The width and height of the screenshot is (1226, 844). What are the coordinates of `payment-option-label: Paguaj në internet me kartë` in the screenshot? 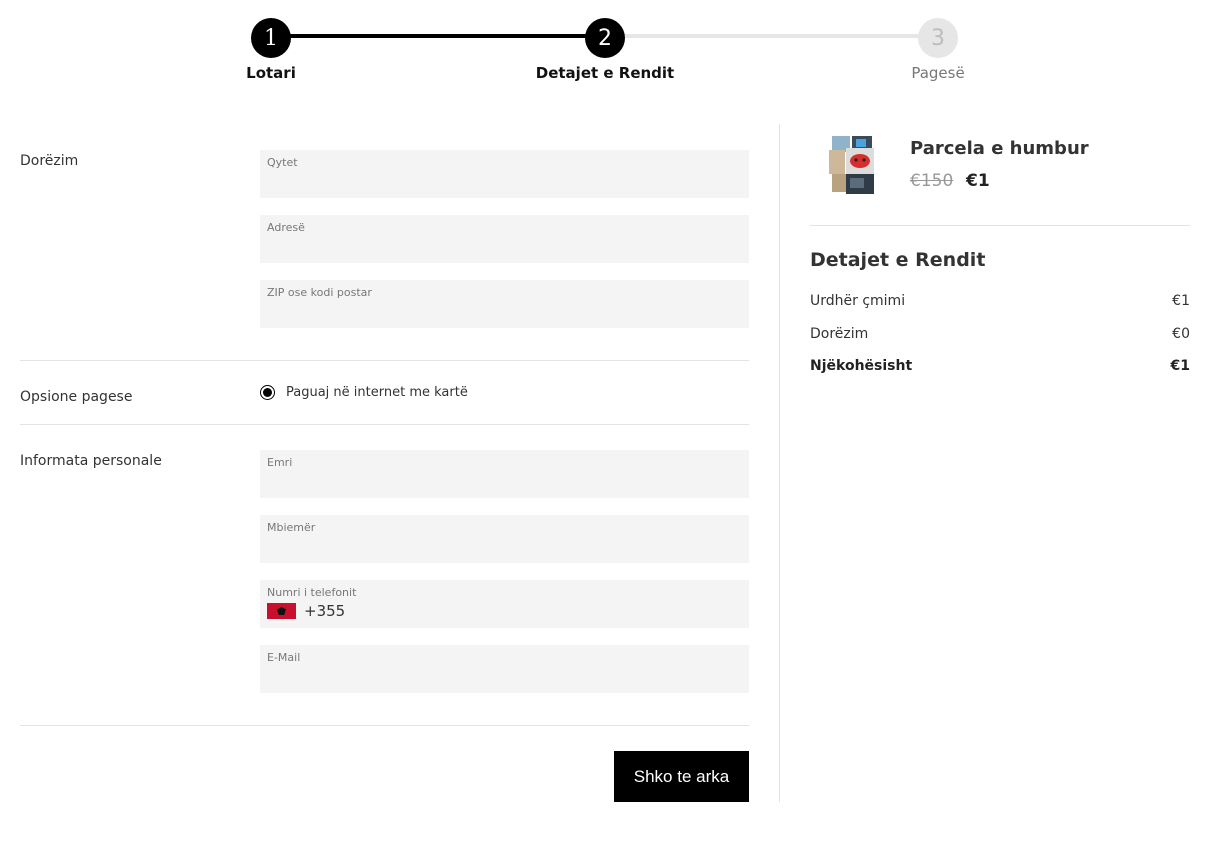 It's located at (377, 392).